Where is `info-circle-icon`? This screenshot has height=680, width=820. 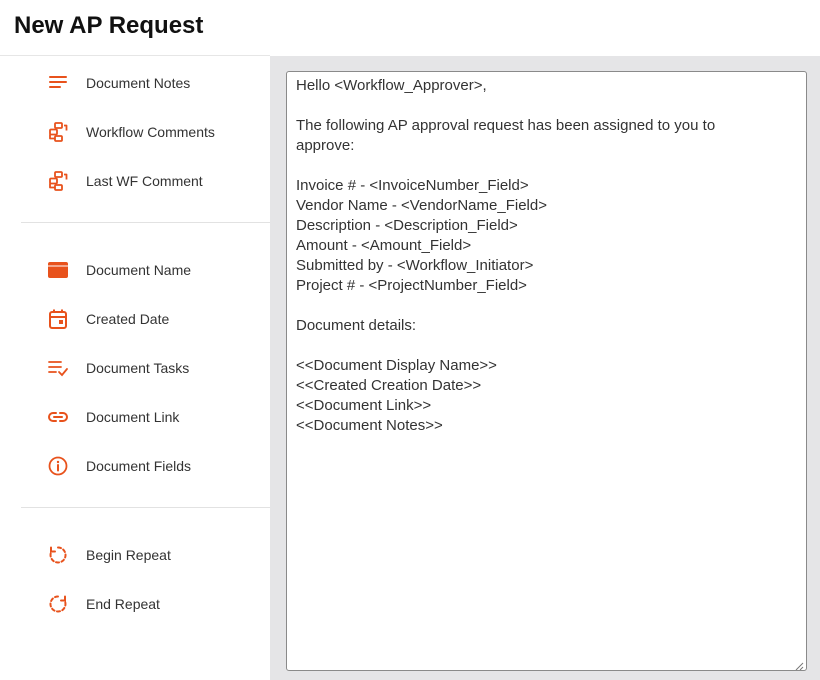 info-circle-icon is located at coordinates (58, 466).